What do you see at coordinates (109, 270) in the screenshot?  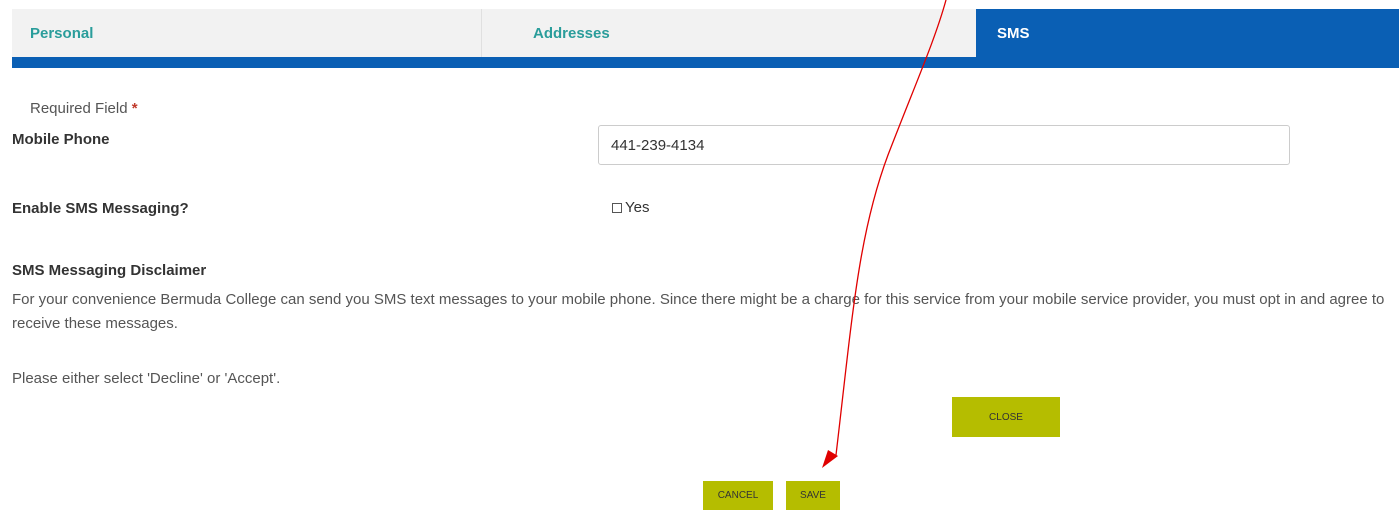 I see `disclaimer-title: SMS Messaging Disclaimer` at bounding box center [109, 270].